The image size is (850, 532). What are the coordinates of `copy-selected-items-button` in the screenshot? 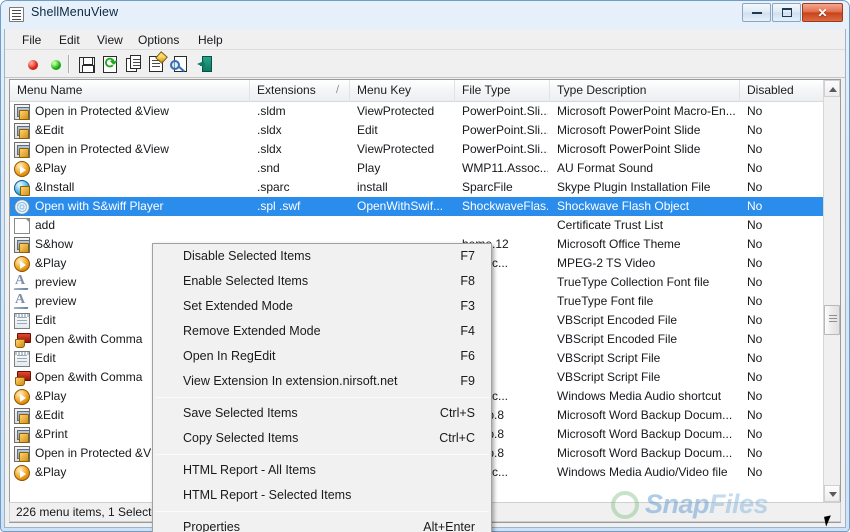 It's located at (135, 64).